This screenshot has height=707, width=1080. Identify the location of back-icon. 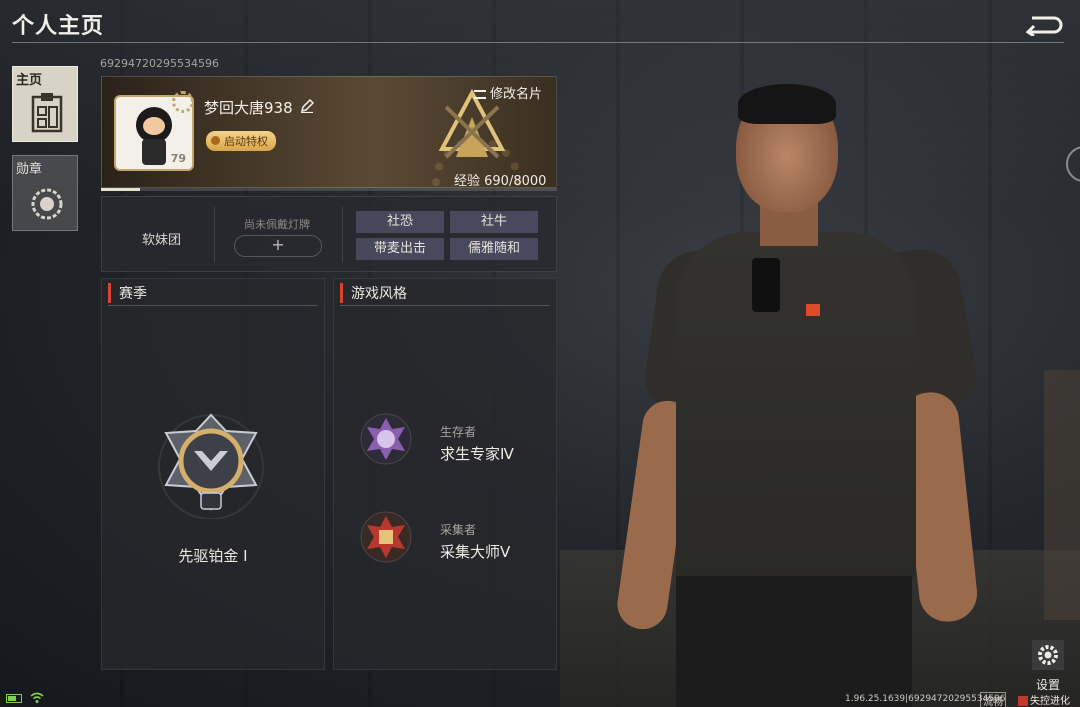
(1043, 25).